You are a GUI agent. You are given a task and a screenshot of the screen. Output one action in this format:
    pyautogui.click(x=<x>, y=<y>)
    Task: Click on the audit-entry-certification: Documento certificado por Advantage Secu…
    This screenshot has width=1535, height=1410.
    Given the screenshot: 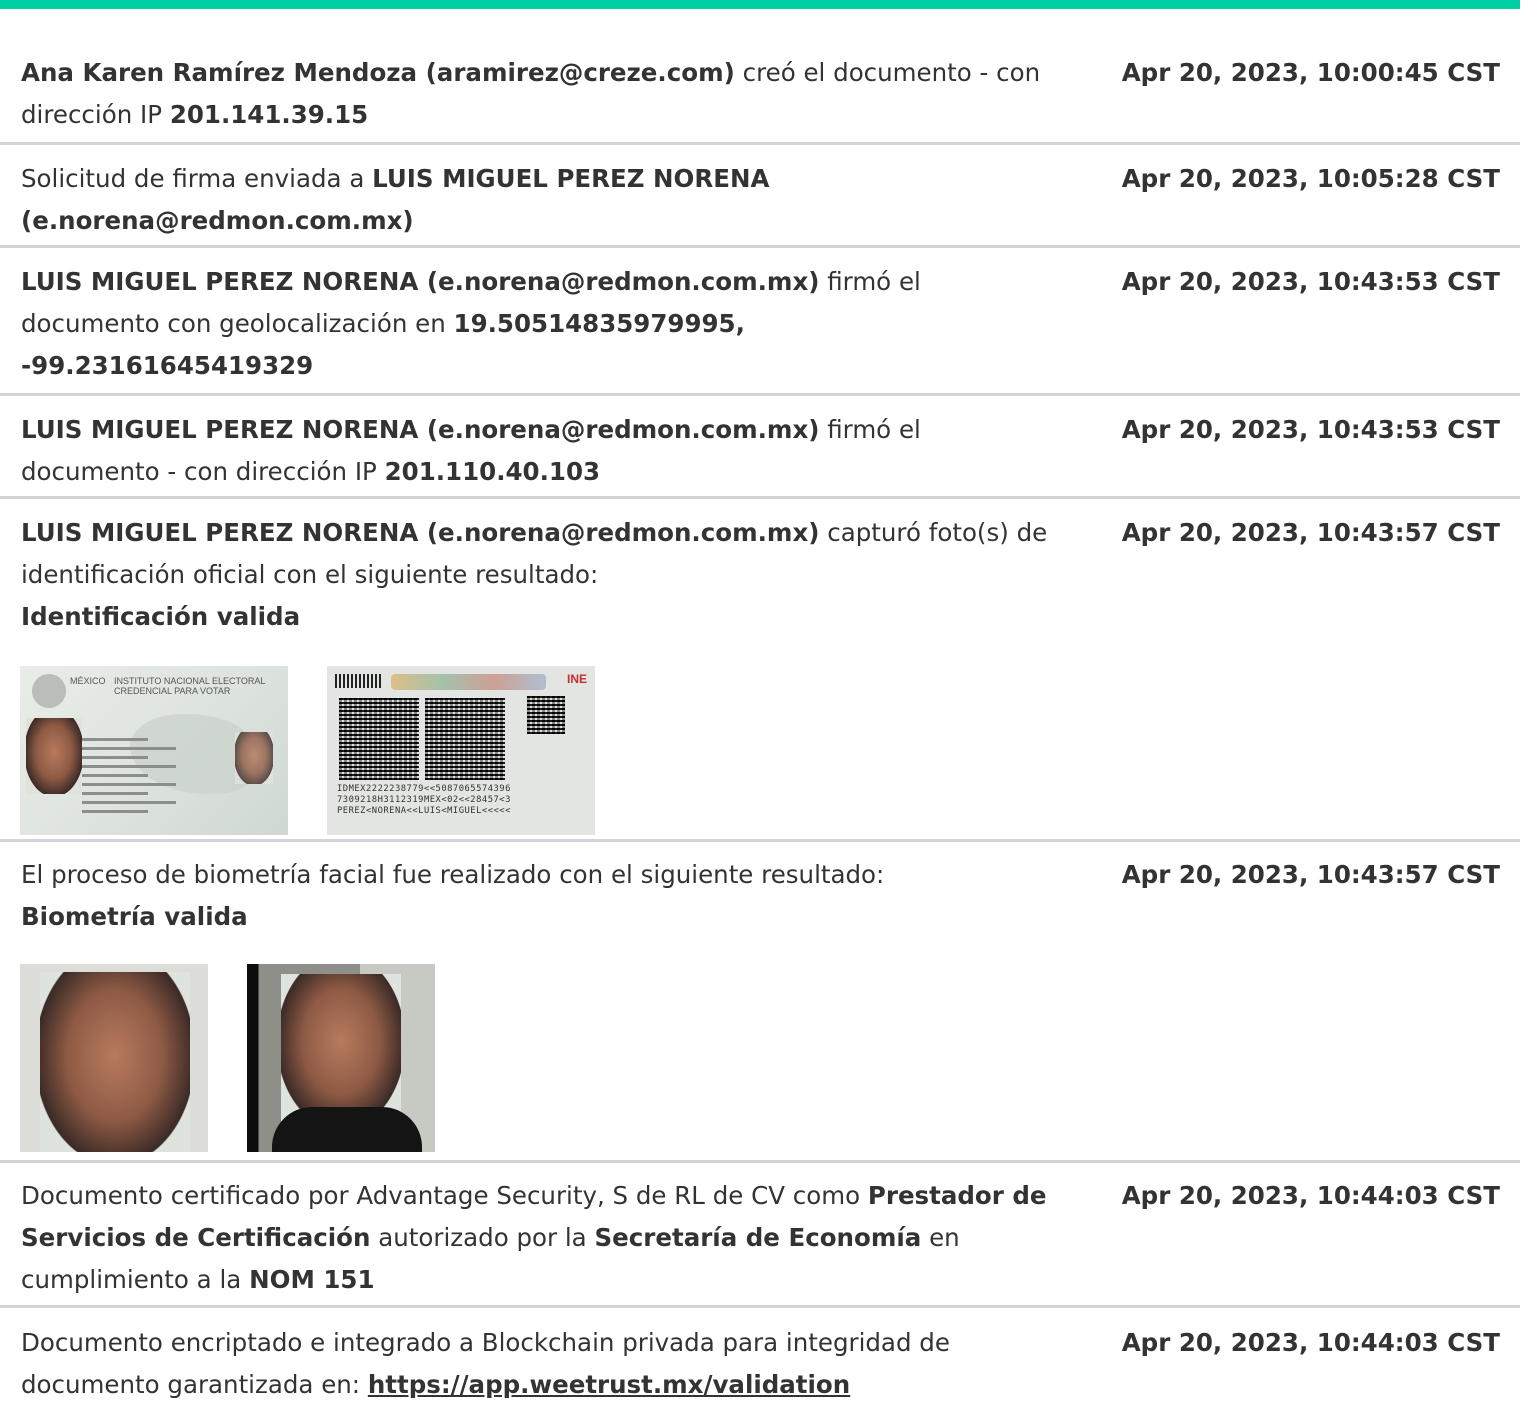 What is the action you would take?
    pyautogui.click(x=760, y=1235)
    